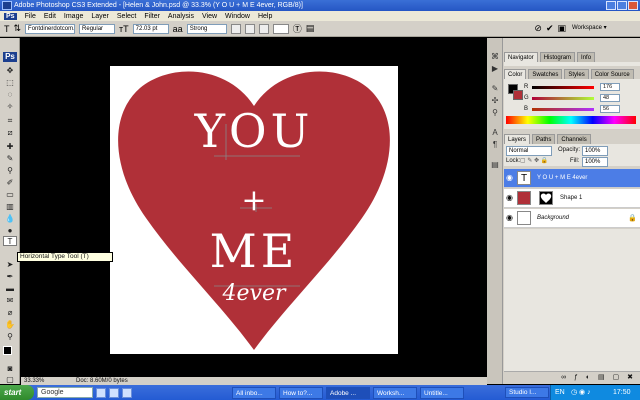 This screenshot has height=400, width=640. I want to click on lock-icons: ▢ ✎ ✥ 🔒, so click(534, 160).